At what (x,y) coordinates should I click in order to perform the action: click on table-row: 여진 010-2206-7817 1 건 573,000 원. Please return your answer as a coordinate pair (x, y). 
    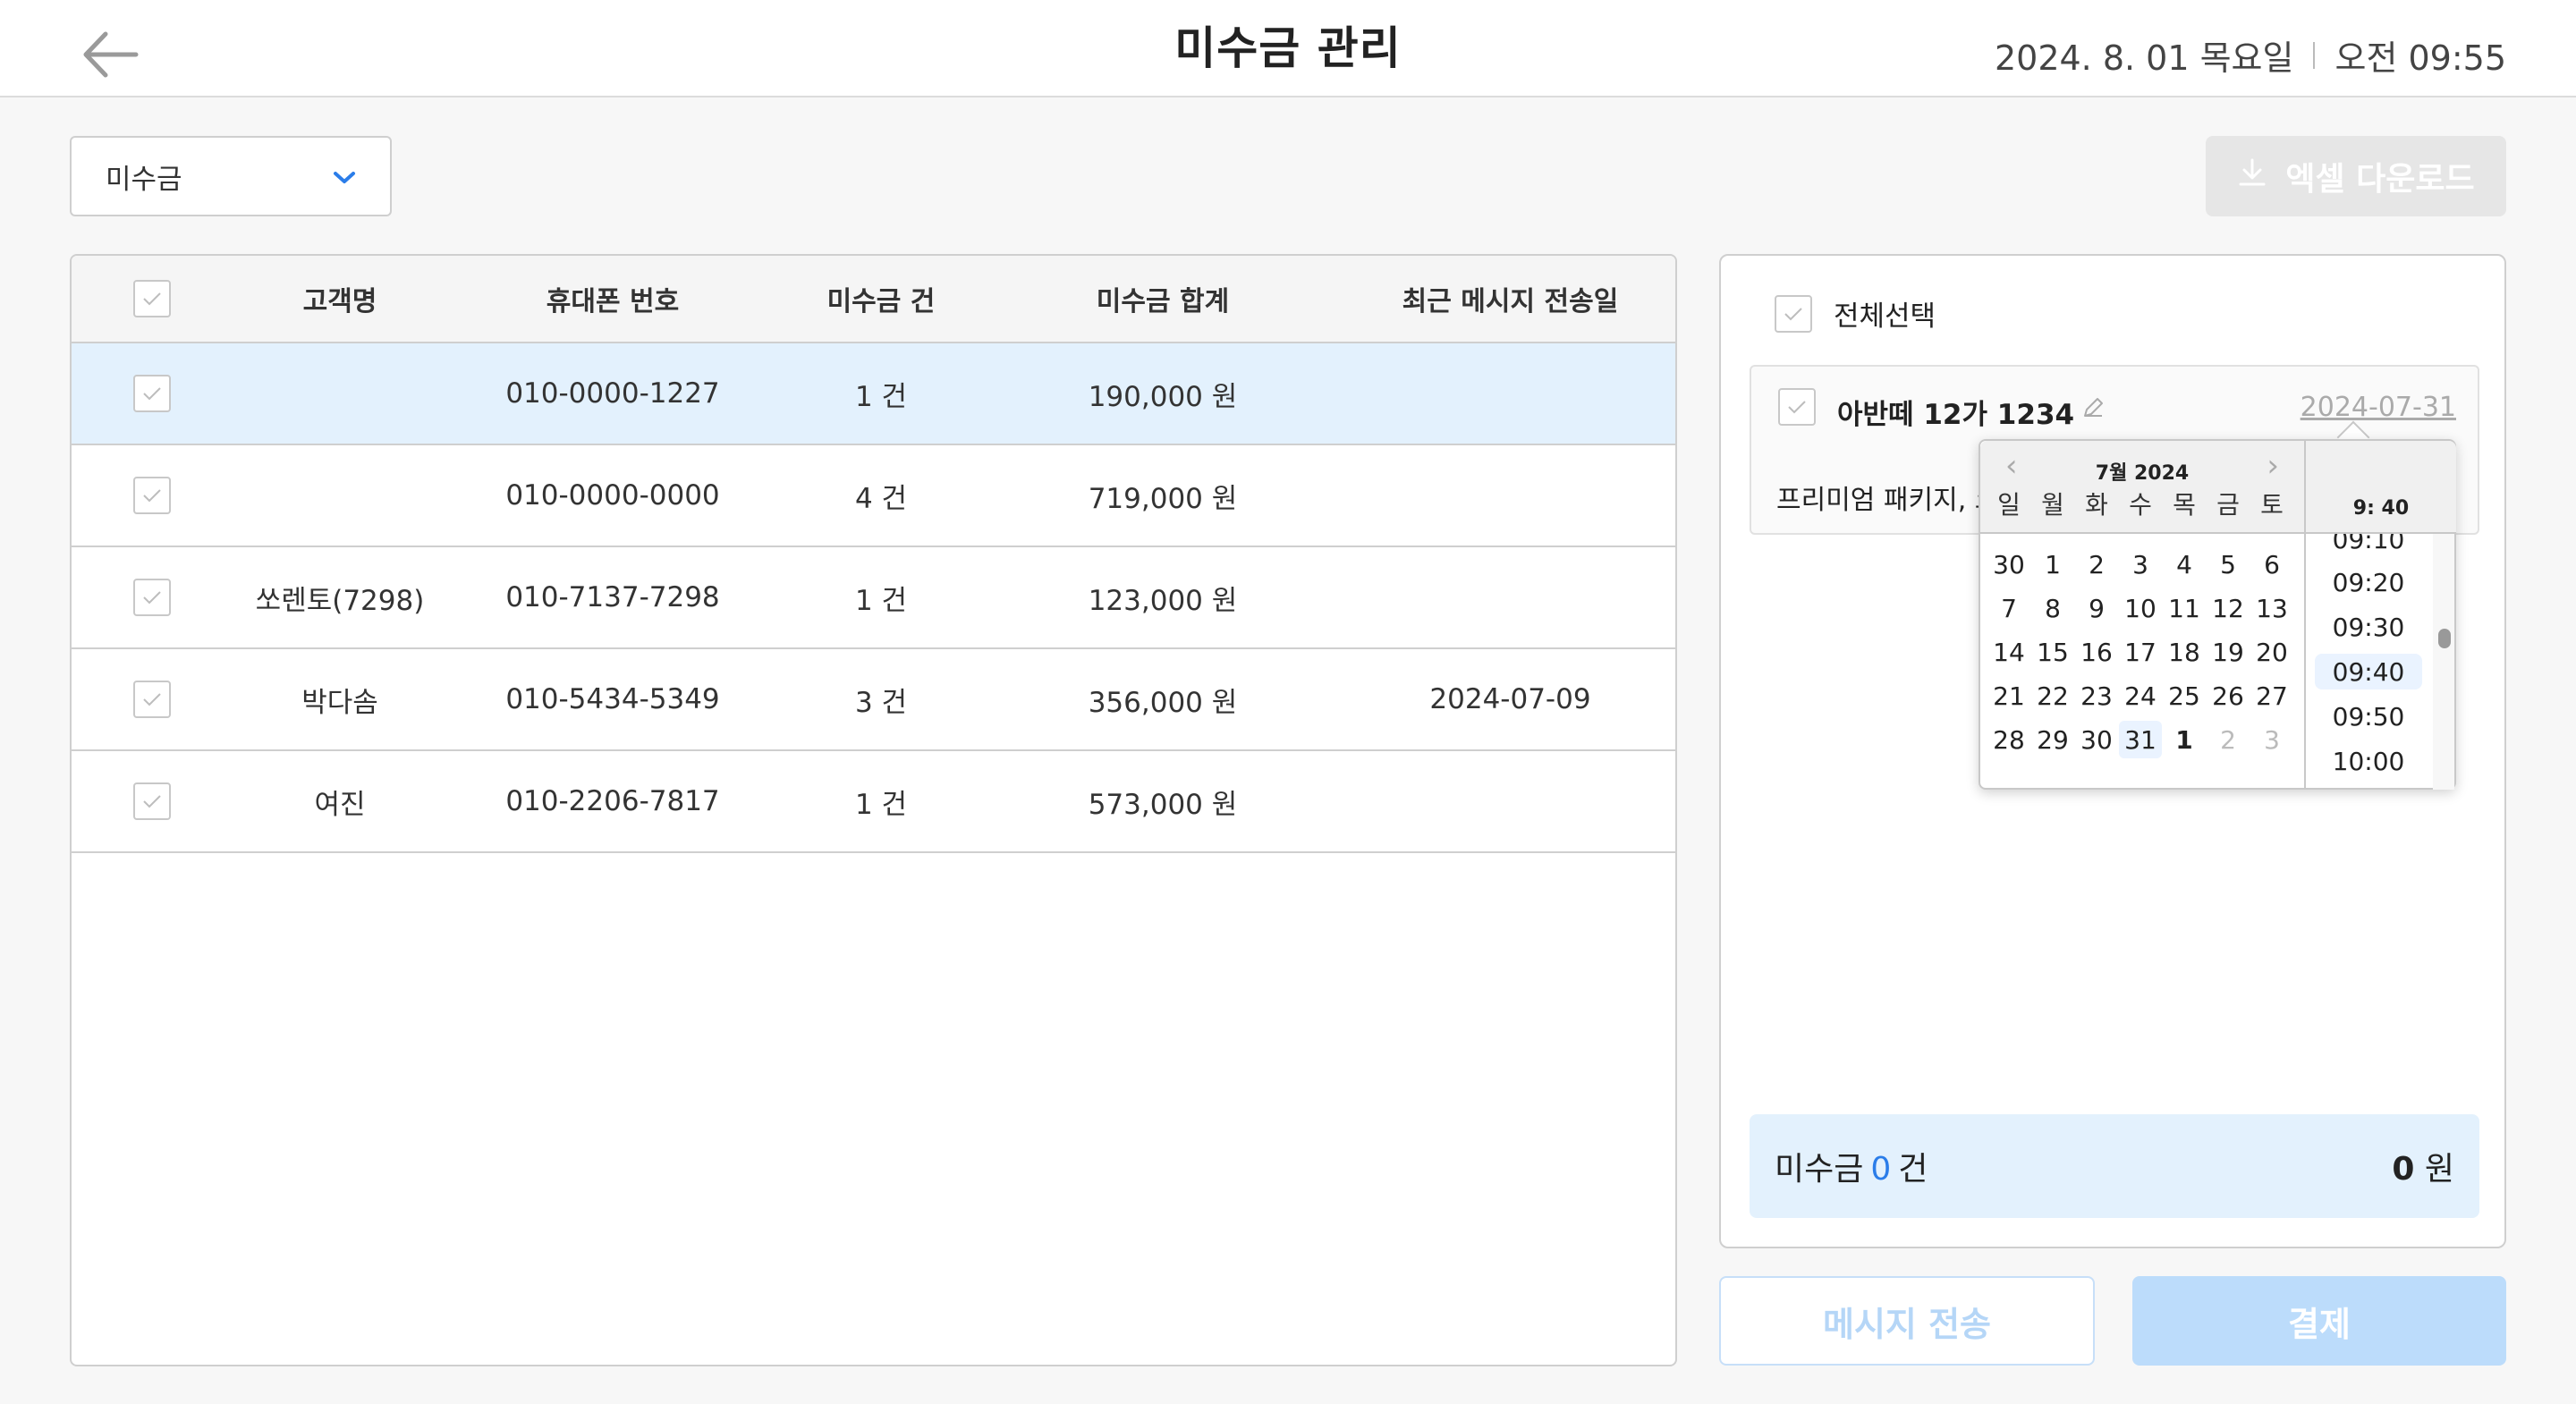
    Looking at the image, I should click on (873, 802).